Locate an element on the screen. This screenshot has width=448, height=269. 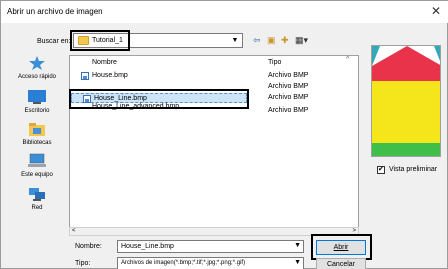
filename-value: House_Line.bmp is located at coordinates (147, 246).